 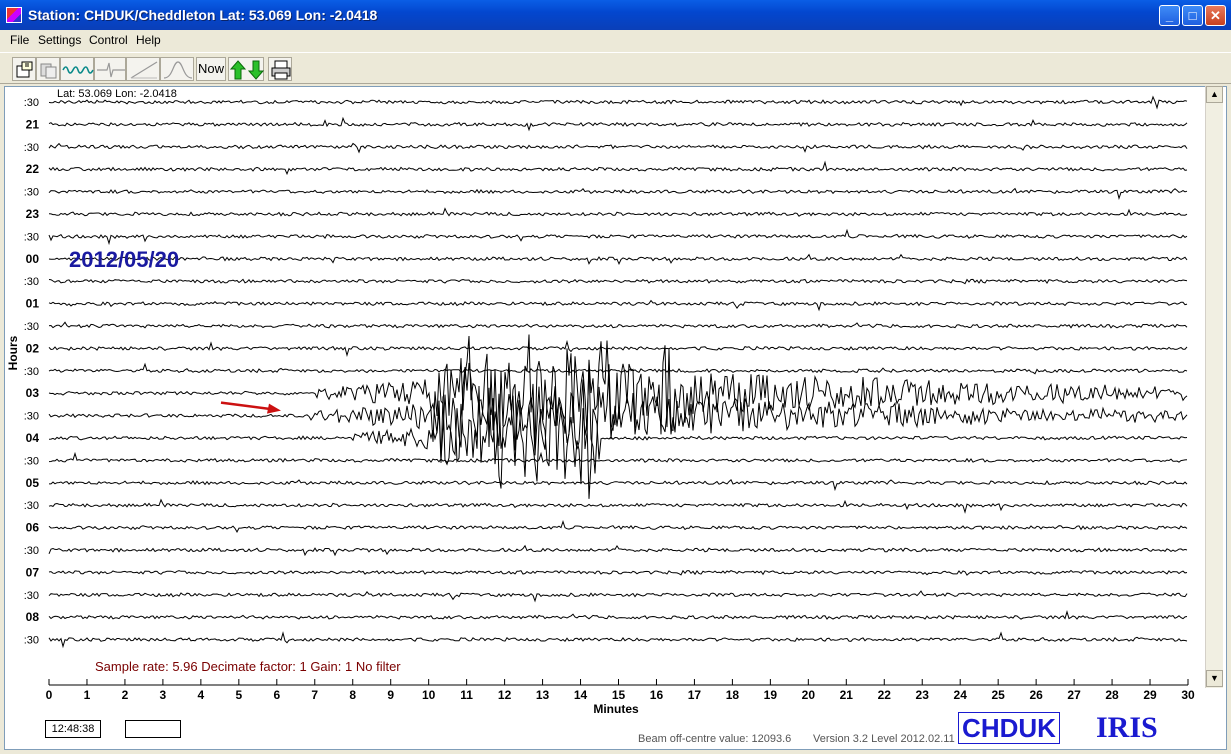 I want to click on menu-control: Control, so click(x=108, y=40).